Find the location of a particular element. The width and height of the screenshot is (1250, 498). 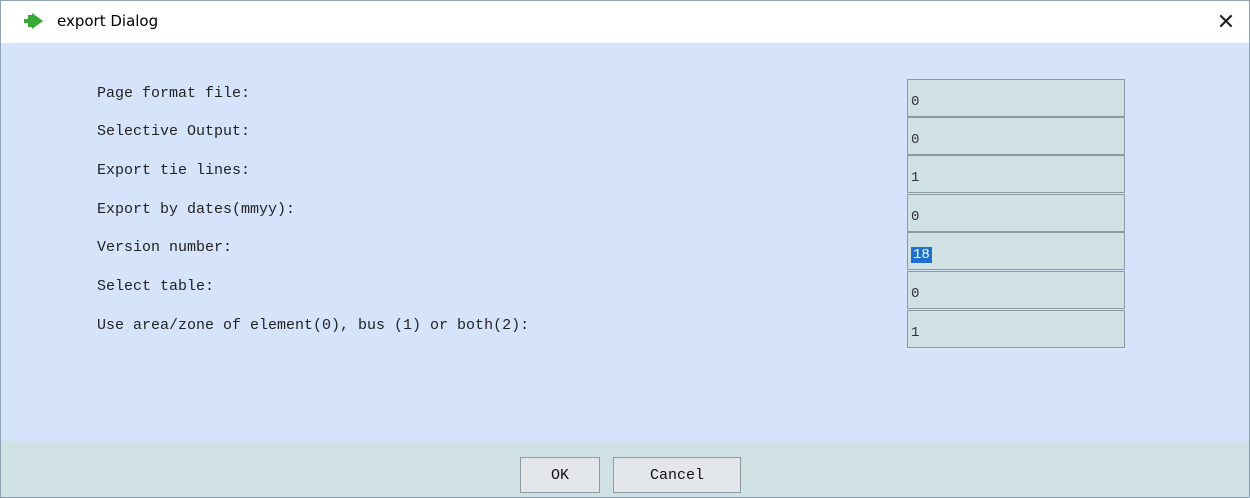

ok-button: OK is located at coordinates (560, 475).